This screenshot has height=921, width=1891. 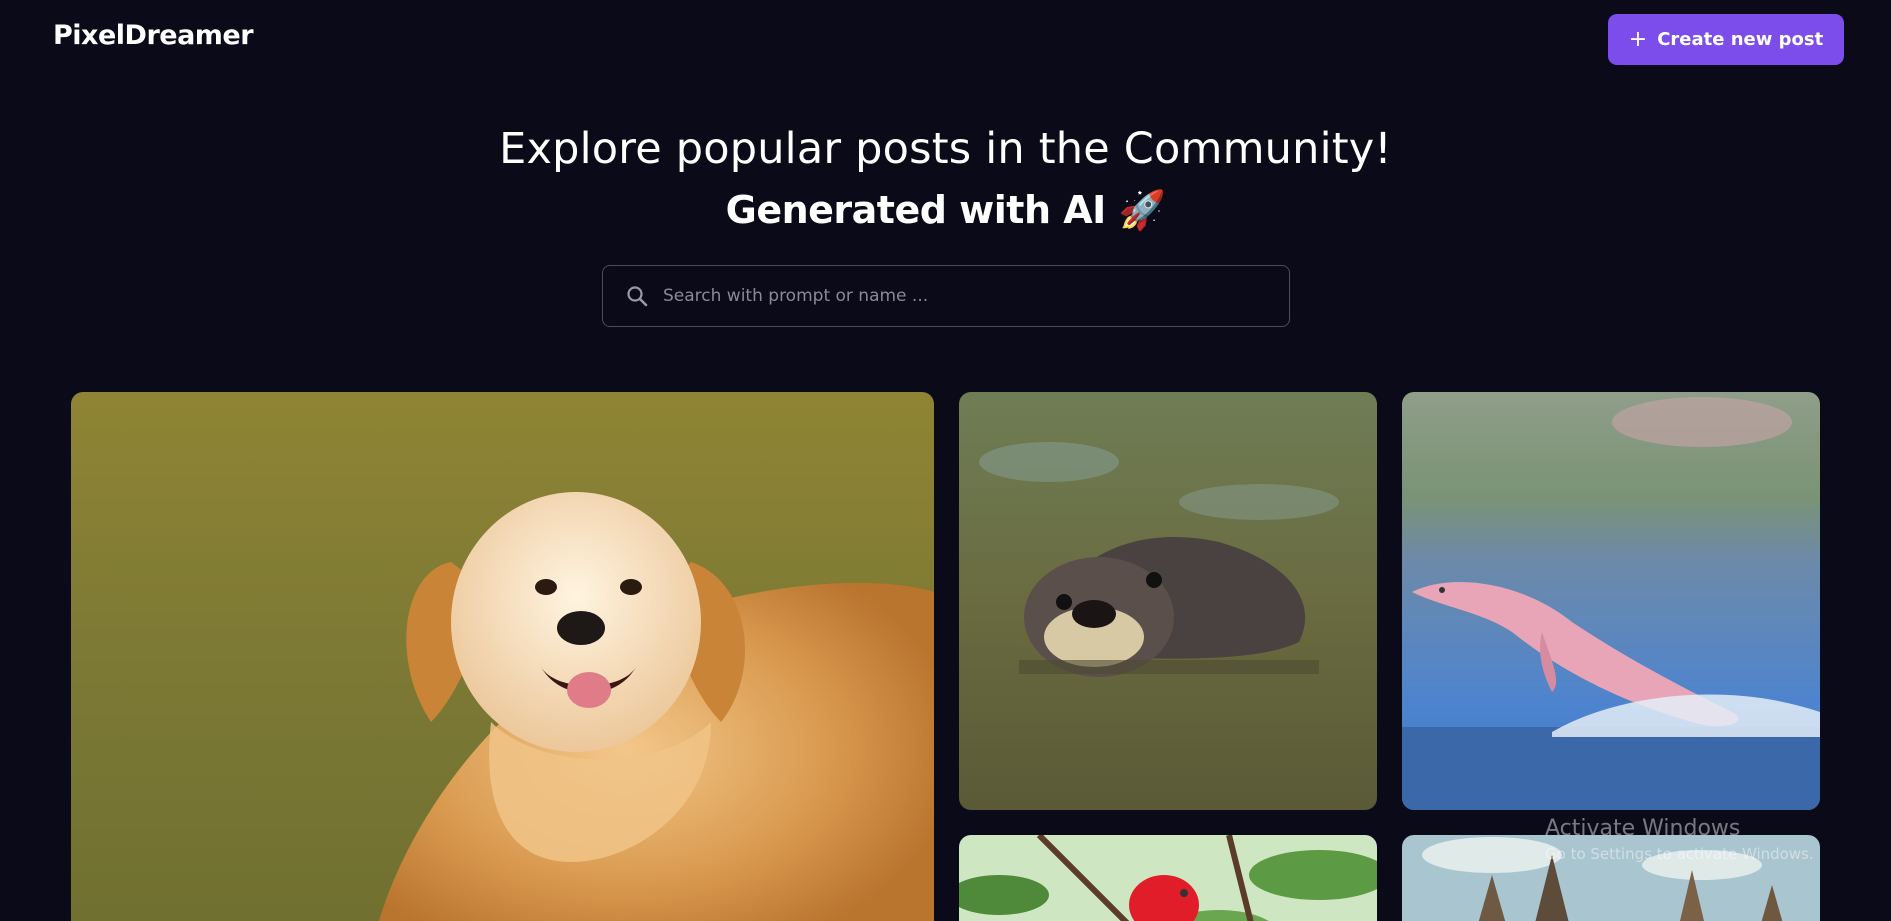 I want to click on post-card-otter, so click(x=1168, y=601).